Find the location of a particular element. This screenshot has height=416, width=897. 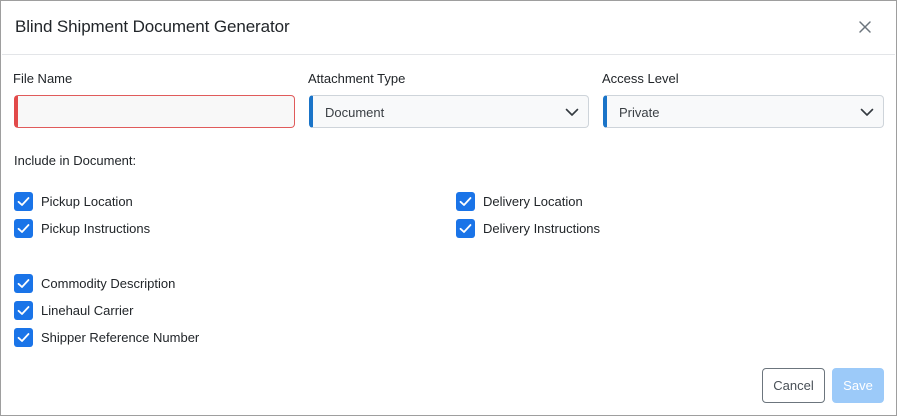

access-level-select: Private is located at coordinates (743, 111).